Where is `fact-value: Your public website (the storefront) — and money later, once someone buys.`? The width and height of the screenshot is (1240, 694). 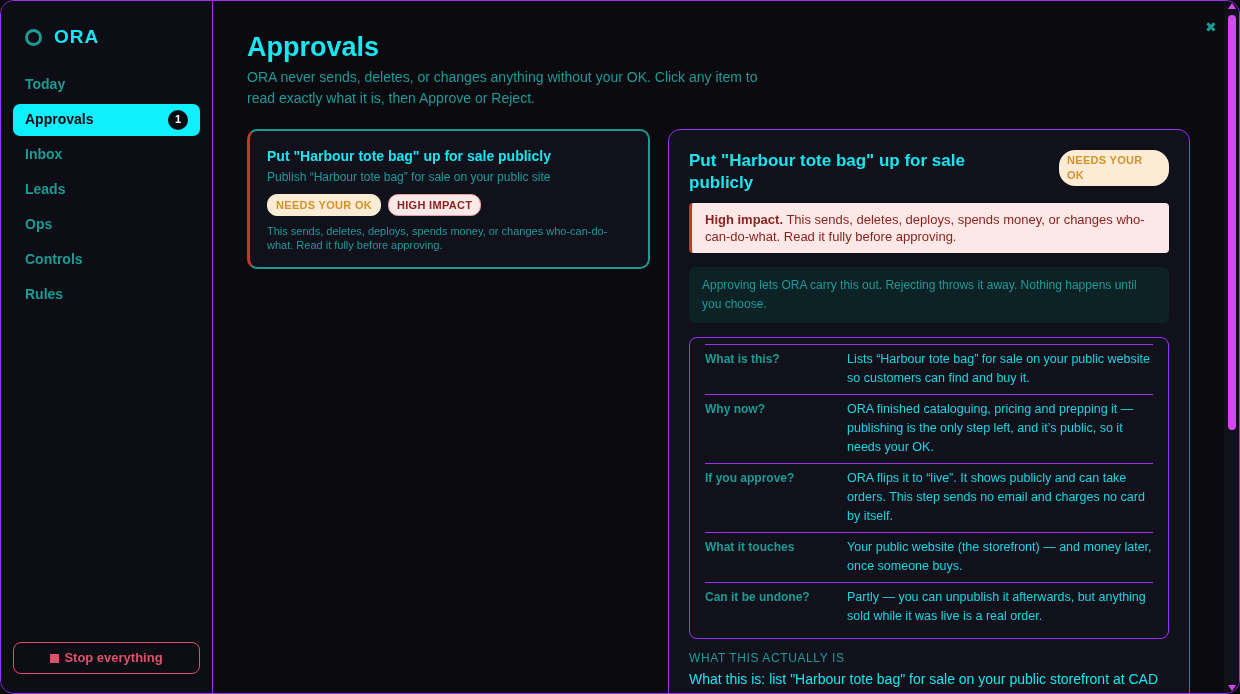
fact-value: Your public website (the storefront) — and money later, once someone buys. is located at coordinates (1000, 557).